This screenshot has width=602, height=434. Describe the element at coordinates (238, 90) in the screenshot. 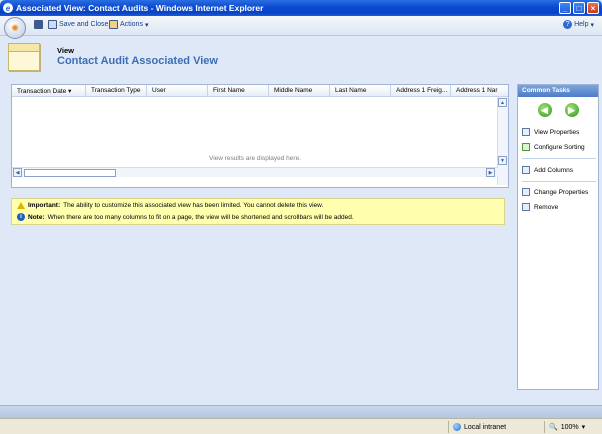

I see `column-header: First Name` at that location.